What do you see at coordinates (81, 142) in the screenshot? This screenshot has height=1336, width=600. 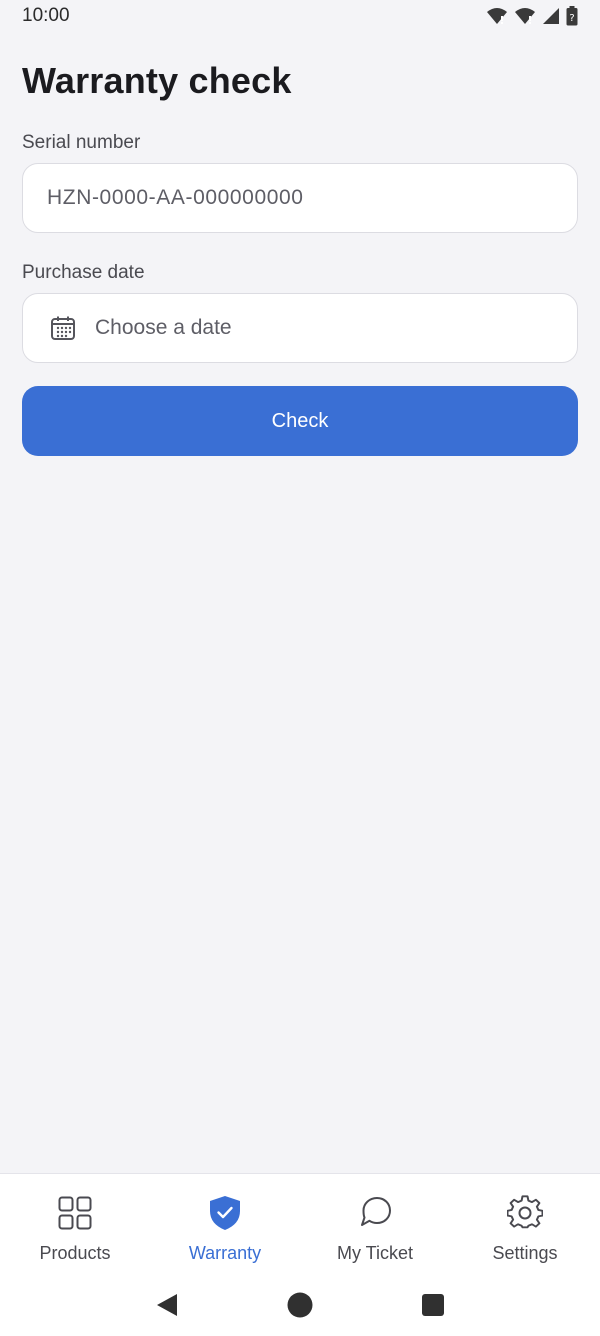 I see `serial-number-label: Serial number` at bounding box center [81, 142].